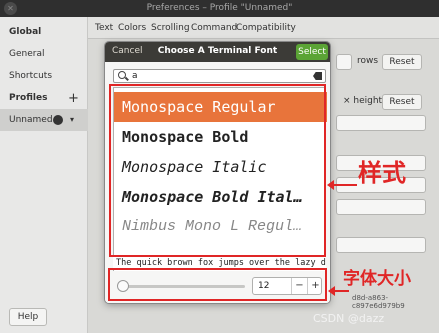 The image size is (439, 333). What do you see at coordinates (28, 98) in the screenshot?
I see `sidebar-item-profiles: Profiles` at bounding box center [28, 98].